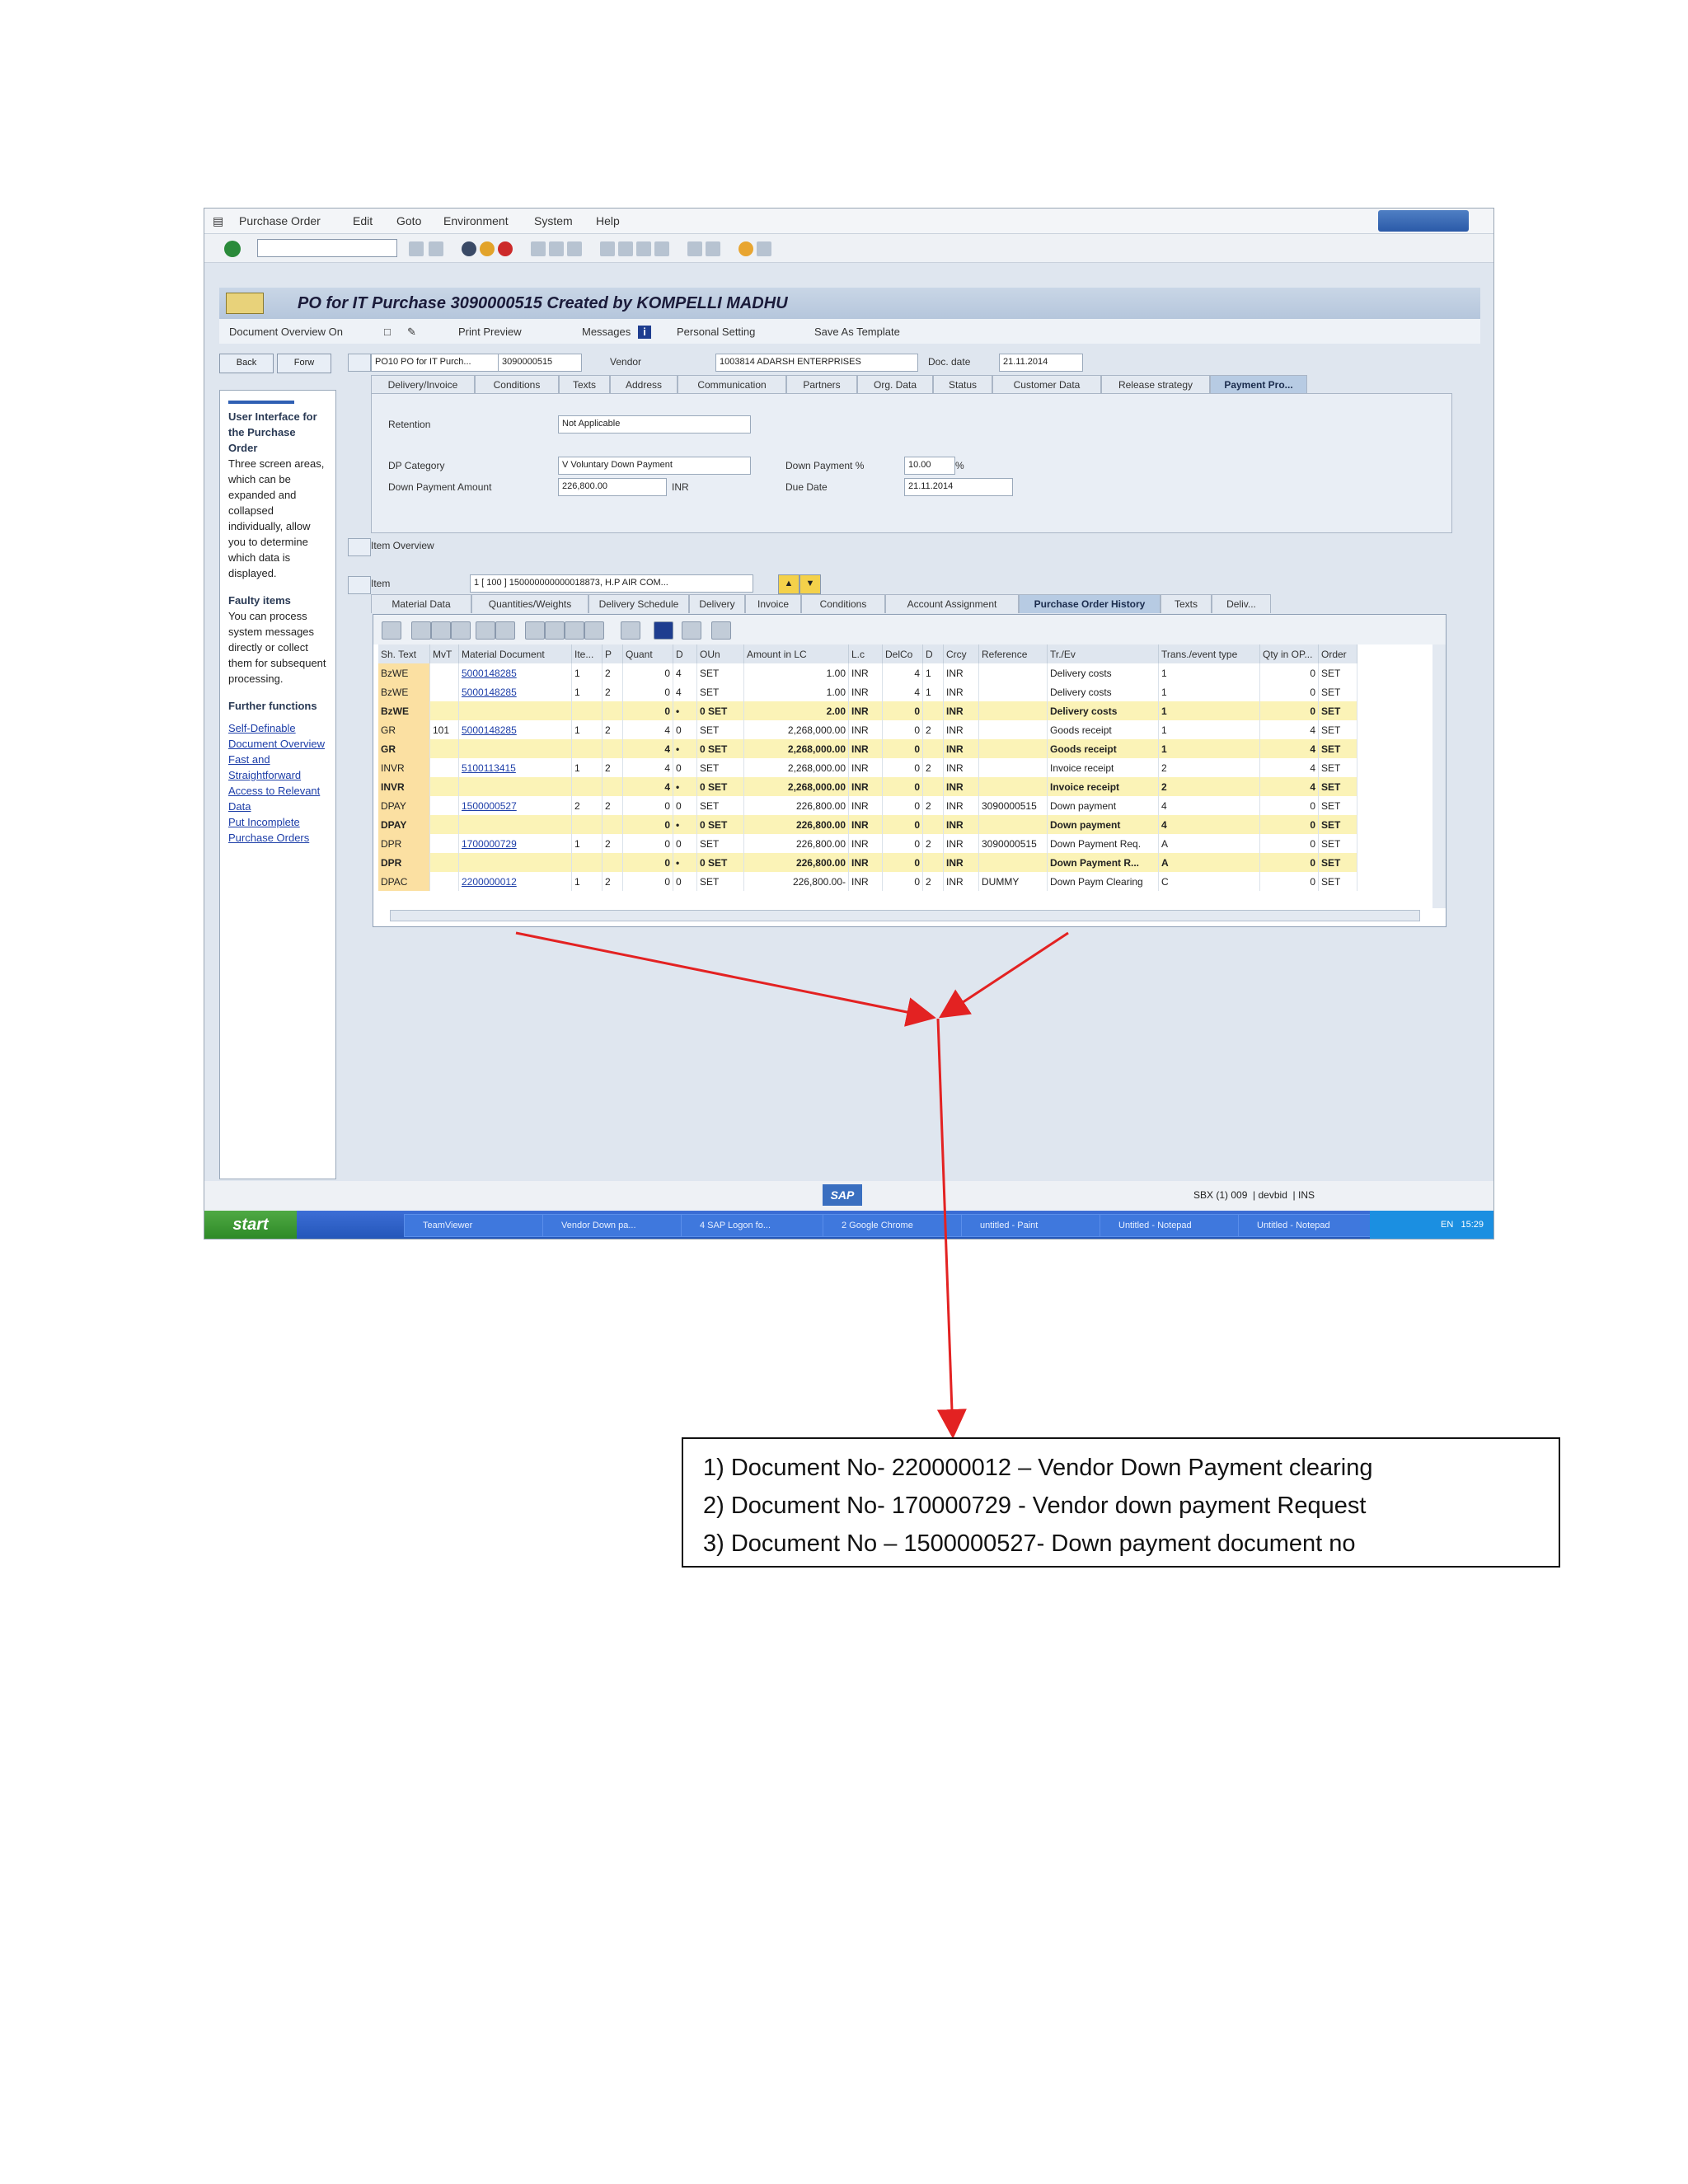 This screenshot has width=1688, height=2184. Describe the element at coordinates (1004, 975) in the screenshot. I see `arrow-from-clearing` at that location.